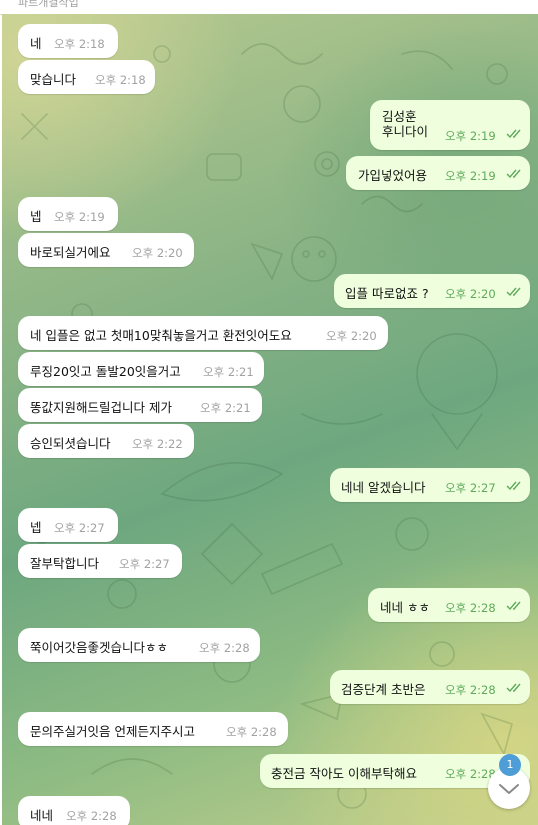 This screenshot has height=825, width=538. What do you see at coordinates (112, 731) in the screenshot?
I see `message-text: 문의주실거잇음 언제든지주시고` at bounding box center [112, 731].